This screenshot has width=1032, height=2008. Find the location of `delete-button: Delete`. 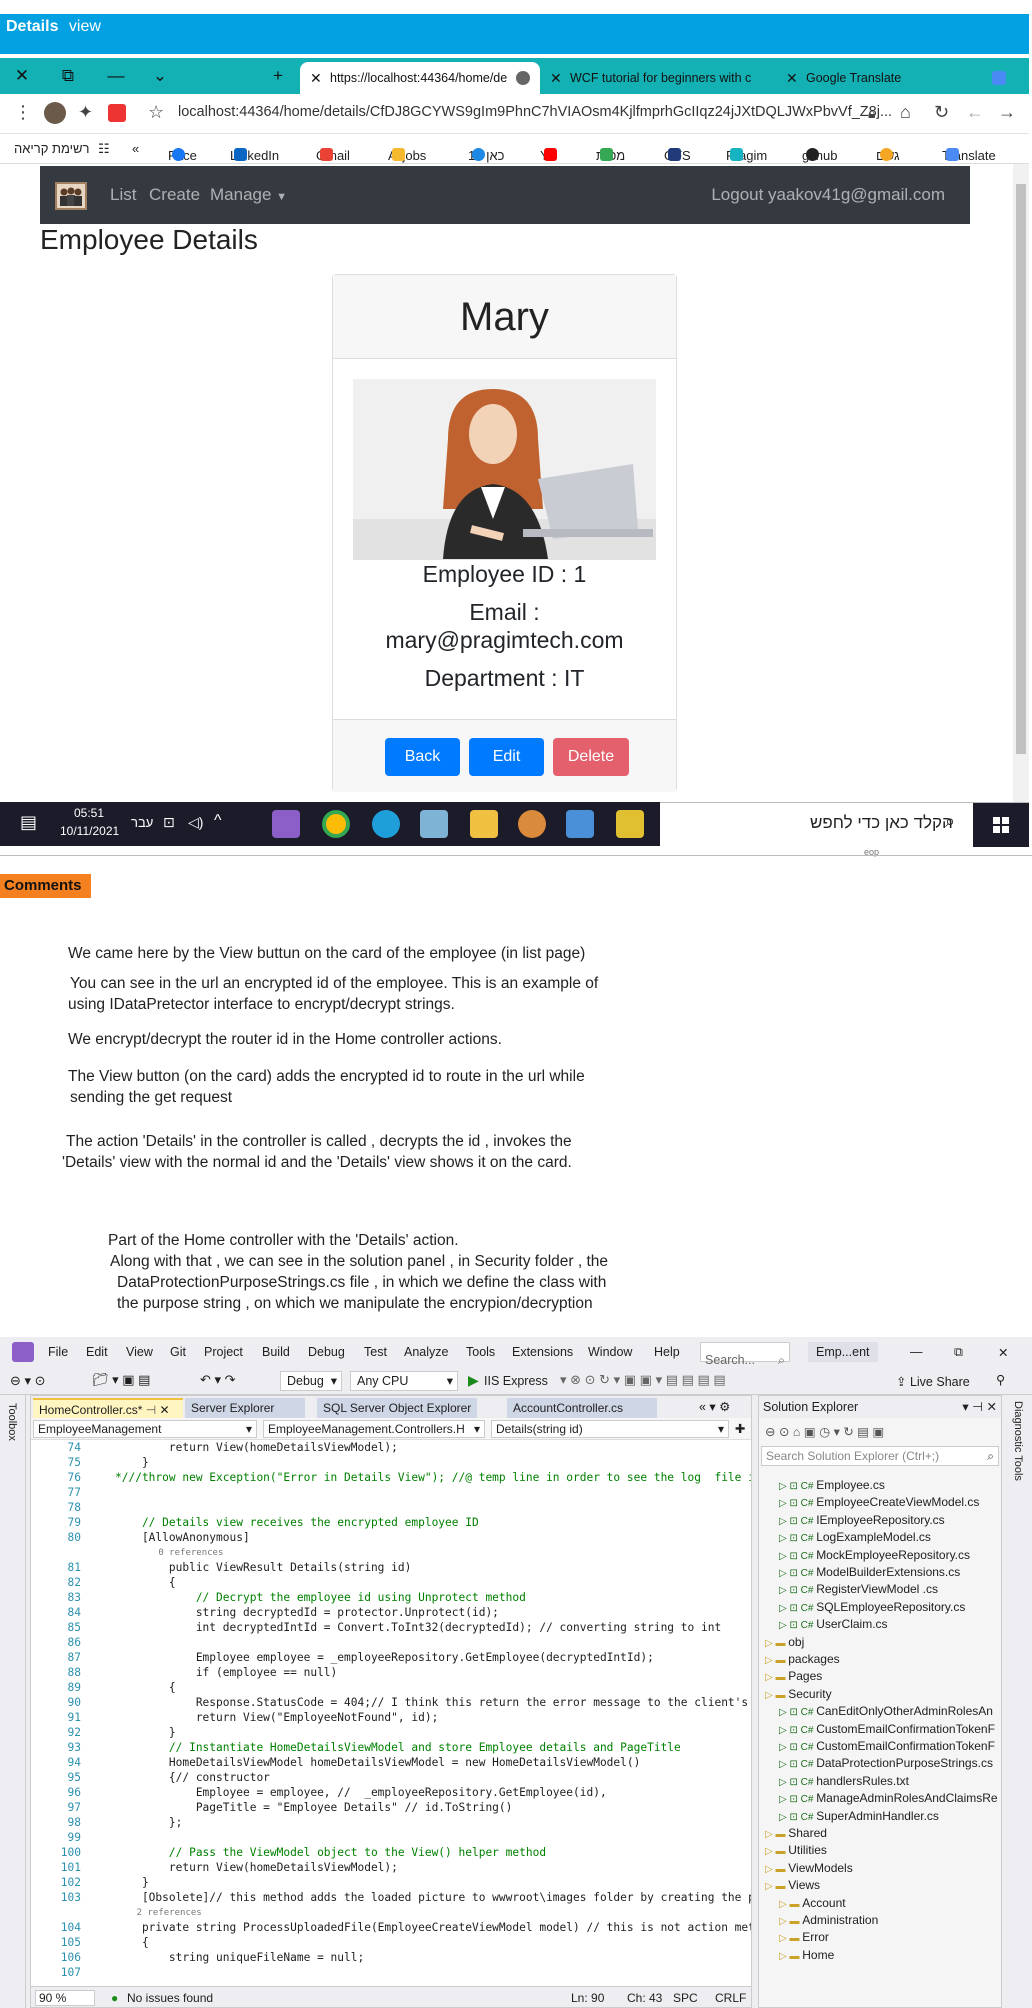

delete-button: Delete is located at coordinates (591, 757).